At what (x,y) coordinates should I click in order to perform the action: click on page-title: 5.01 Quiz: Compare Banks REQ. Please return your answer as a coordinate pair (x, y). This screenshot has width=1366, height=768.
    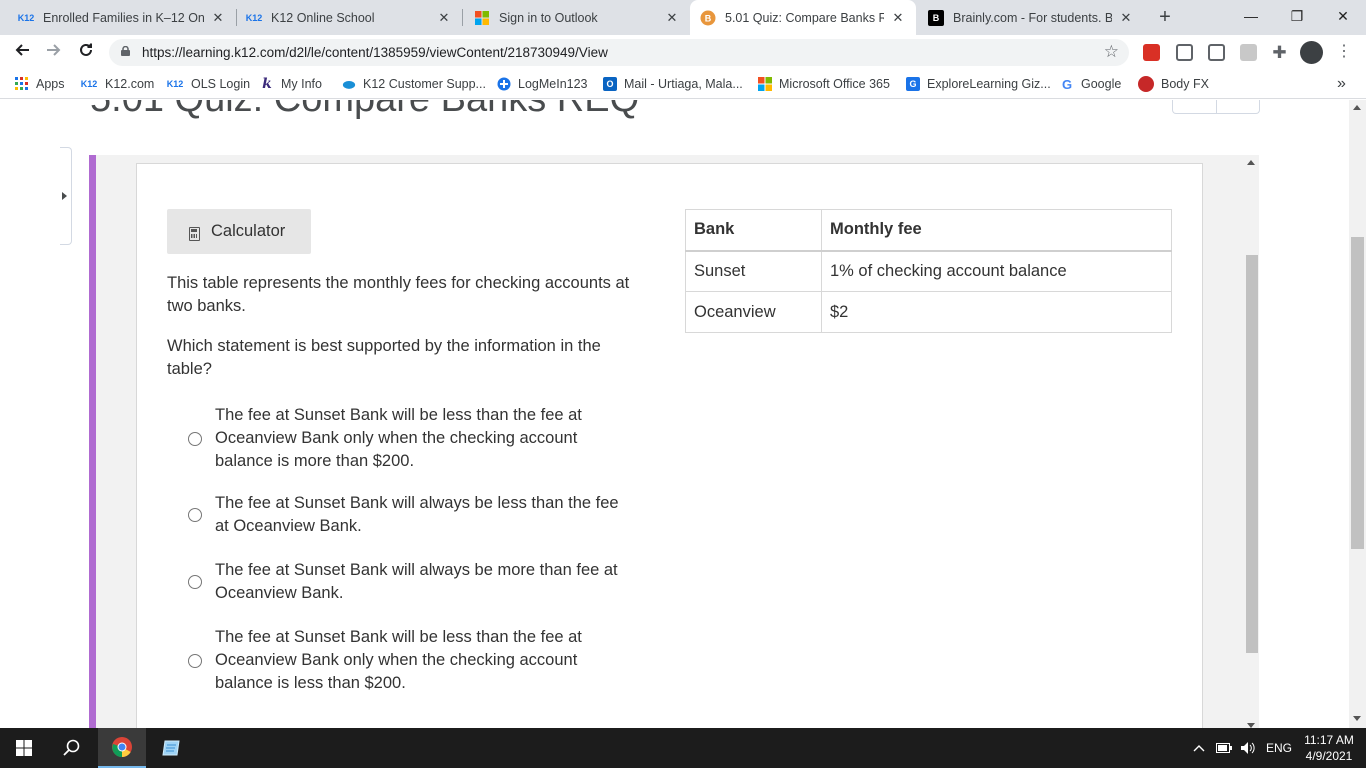
    Looking at the image, I should click on (364, 110).